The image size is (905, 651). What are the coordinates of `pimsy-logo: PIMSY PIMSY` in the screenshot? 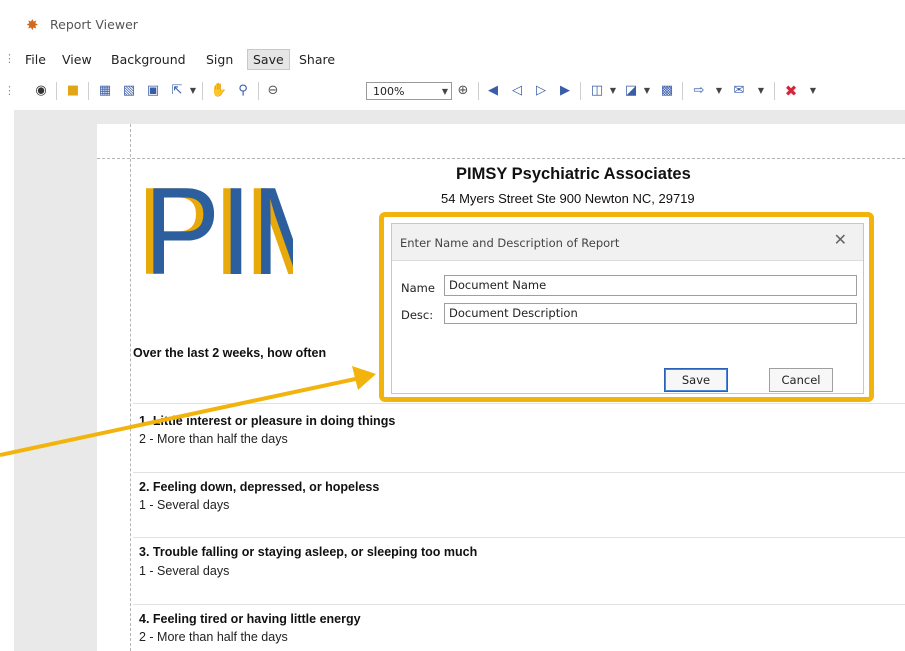 It's located at (215, 223).